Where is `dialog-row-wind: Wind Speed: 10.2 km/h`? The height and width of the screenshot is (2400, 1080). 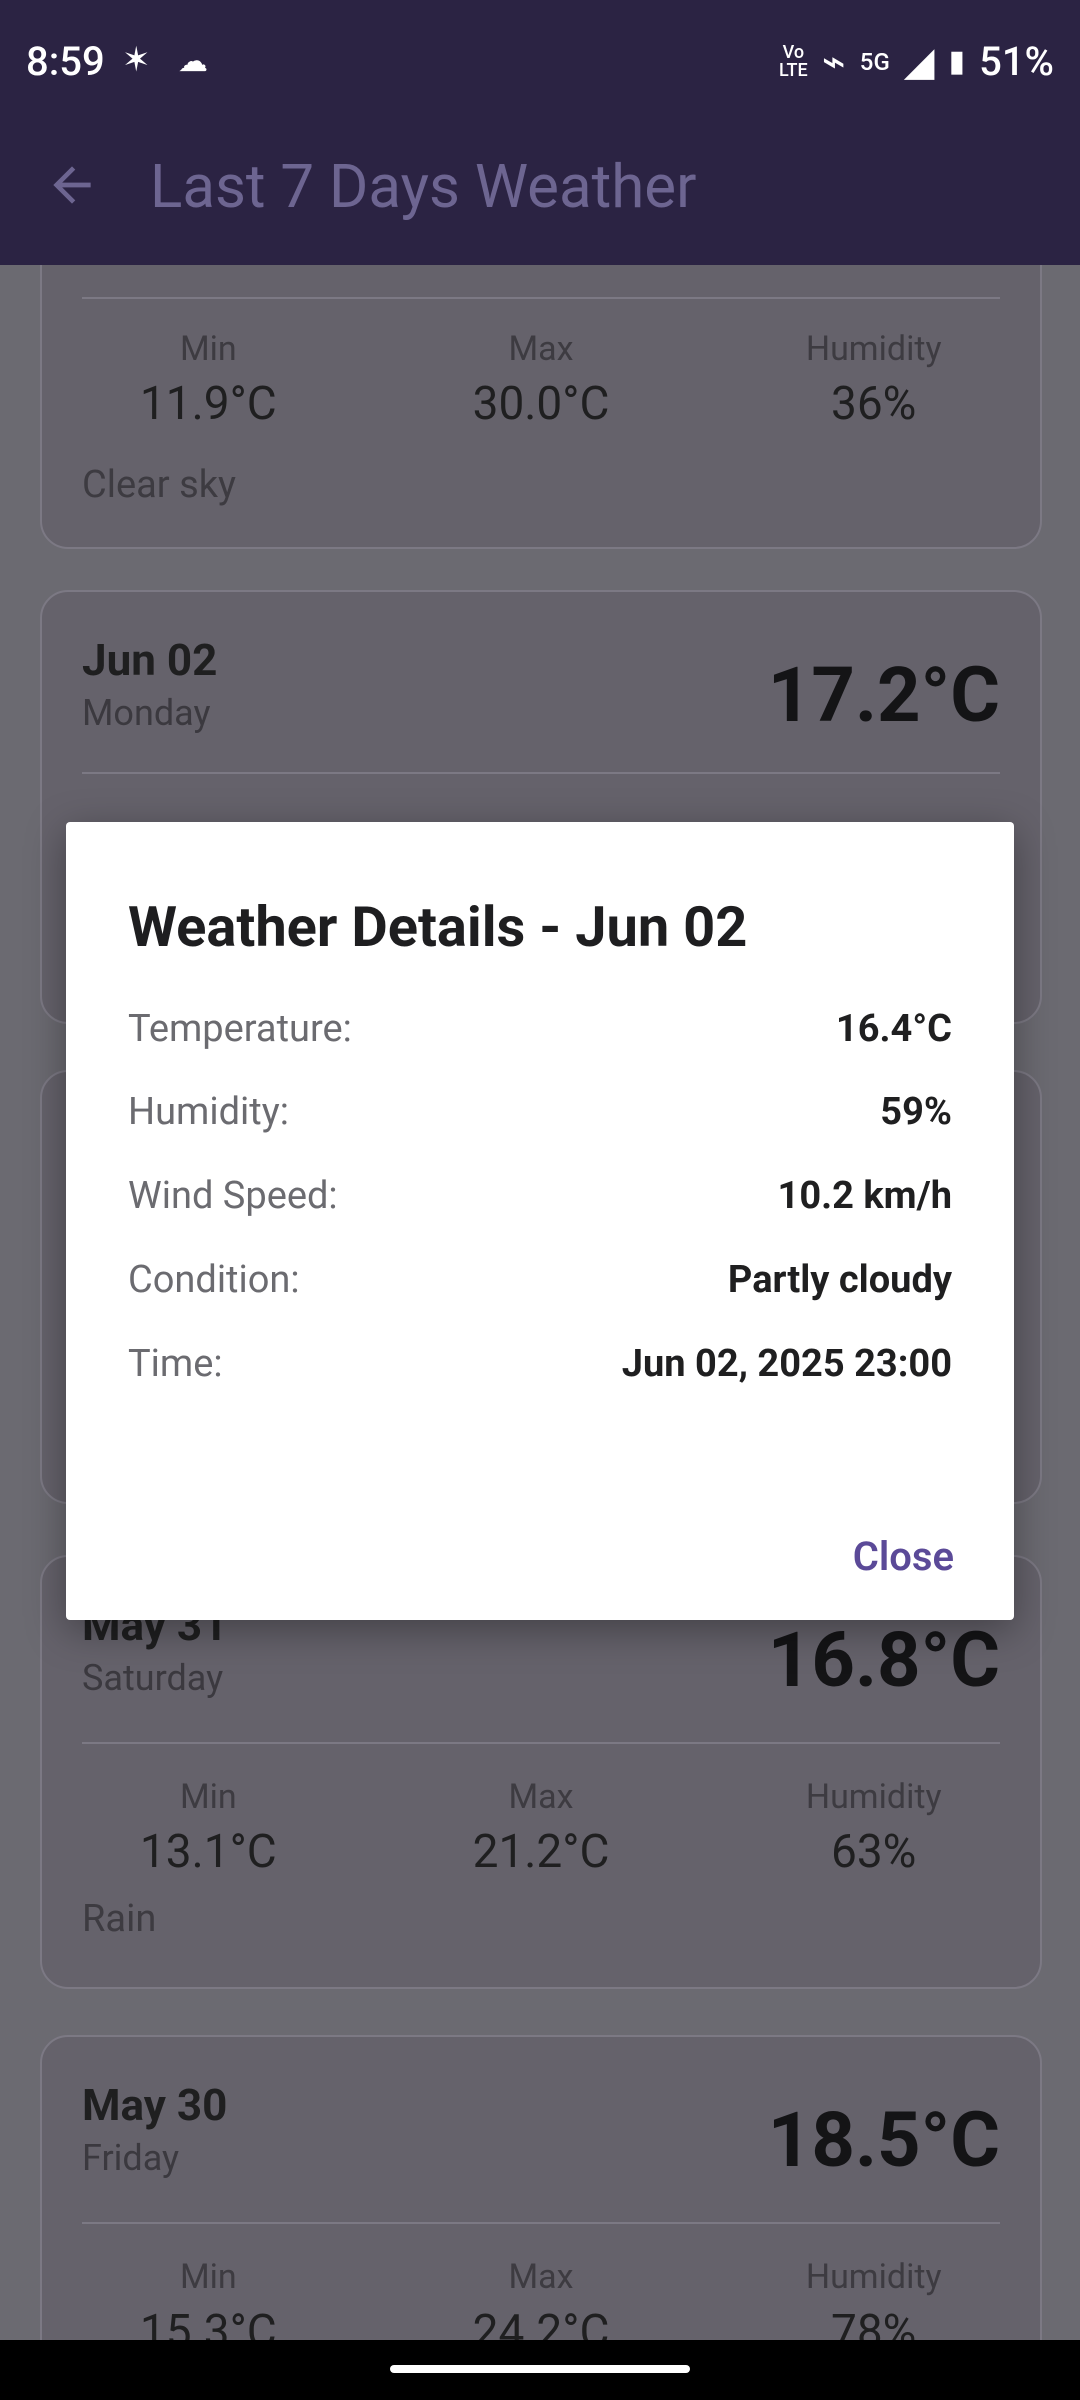
dialog-row-wind: Wind Speed: 10.2 km/h is located at coordinates (540, 1196).